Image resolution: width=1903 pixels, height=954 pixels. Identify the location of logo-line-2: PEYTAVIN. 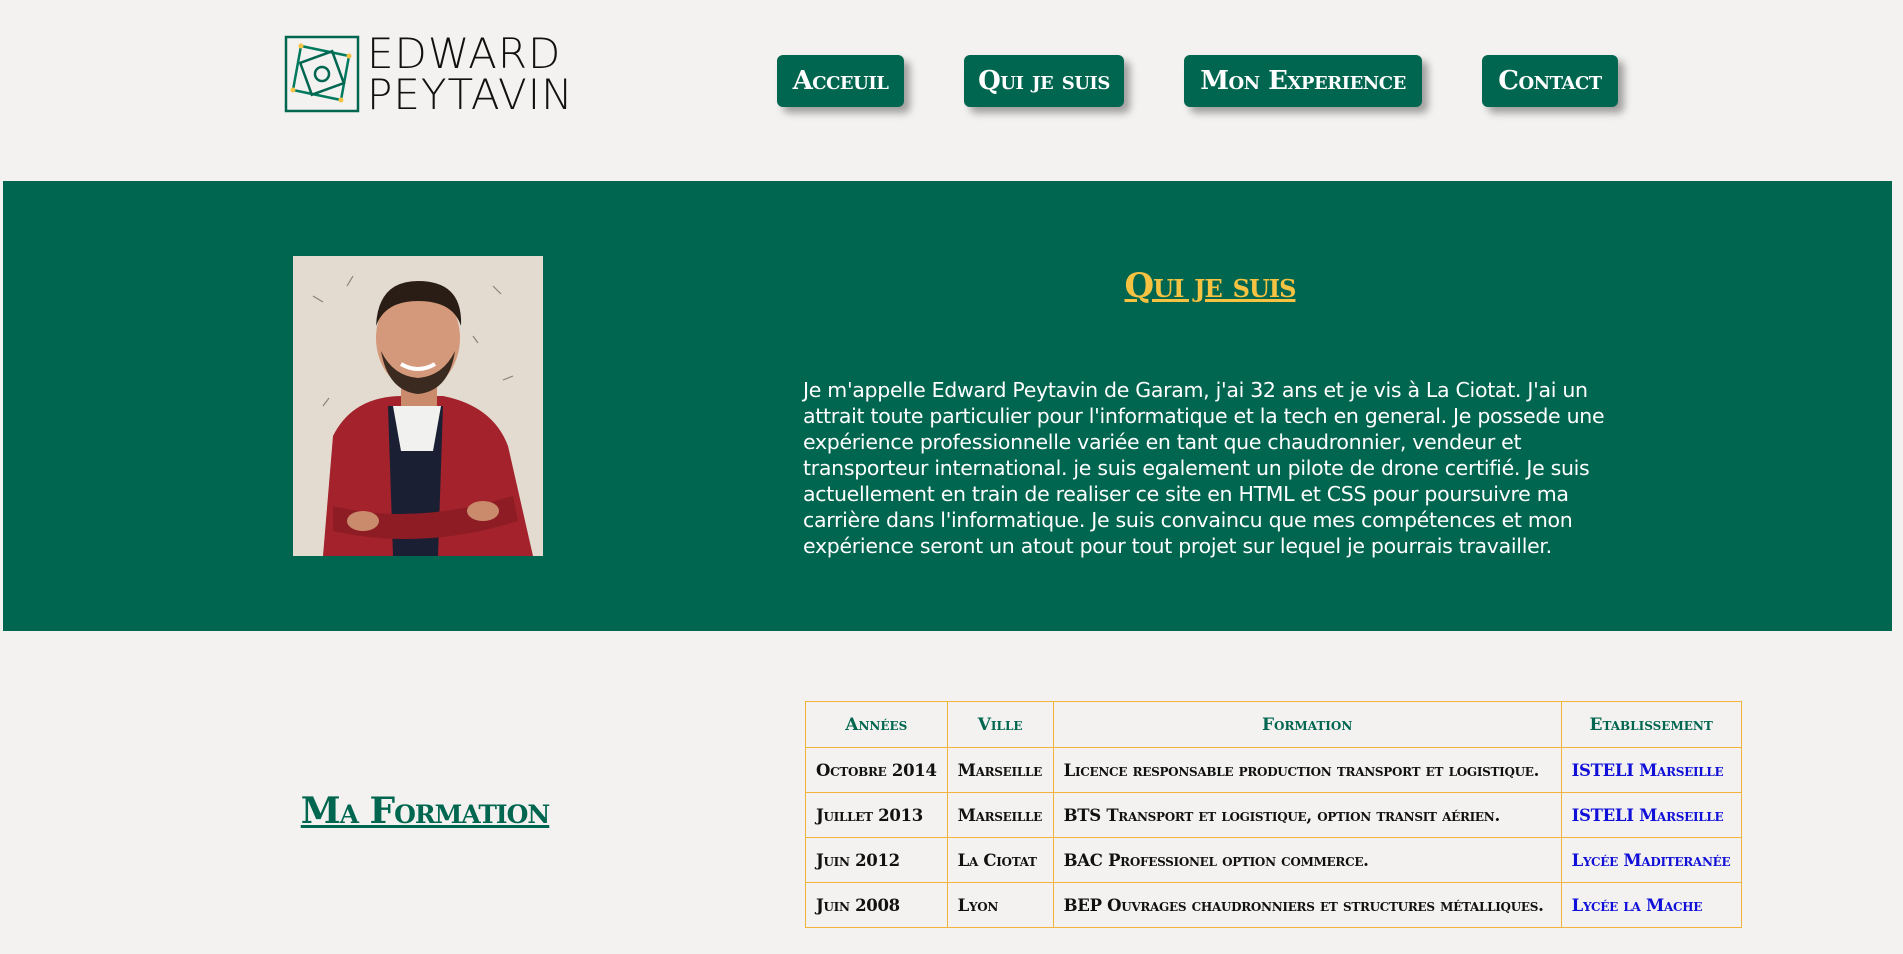
(470, 94).